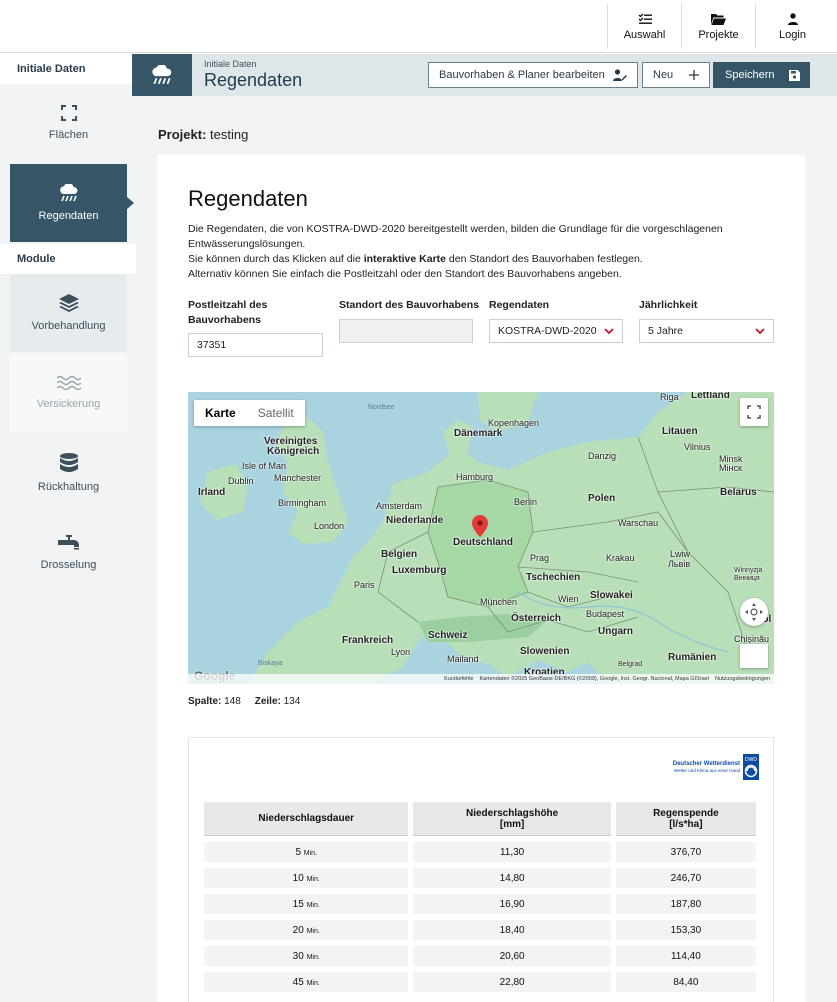 The height and width of the screenshot is (1002, 837). Describe the element at coordinates (220, 413) in the screenshot. I see `map-tab-karte: Karte` at that location.